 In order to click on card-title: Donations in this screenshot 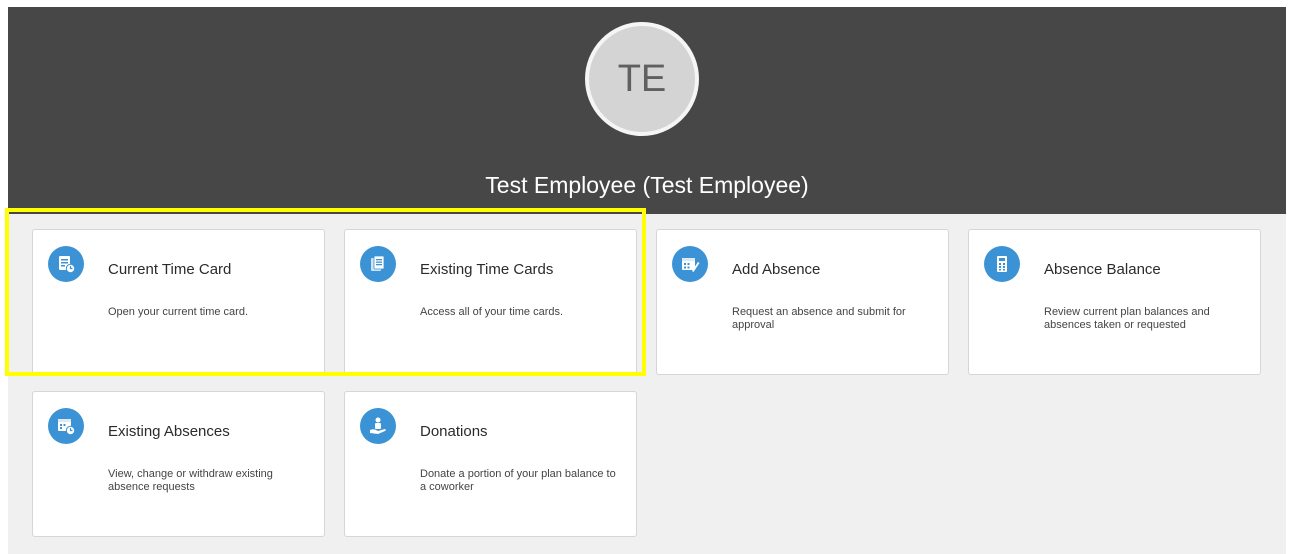, I will do `click(454, 431)`.